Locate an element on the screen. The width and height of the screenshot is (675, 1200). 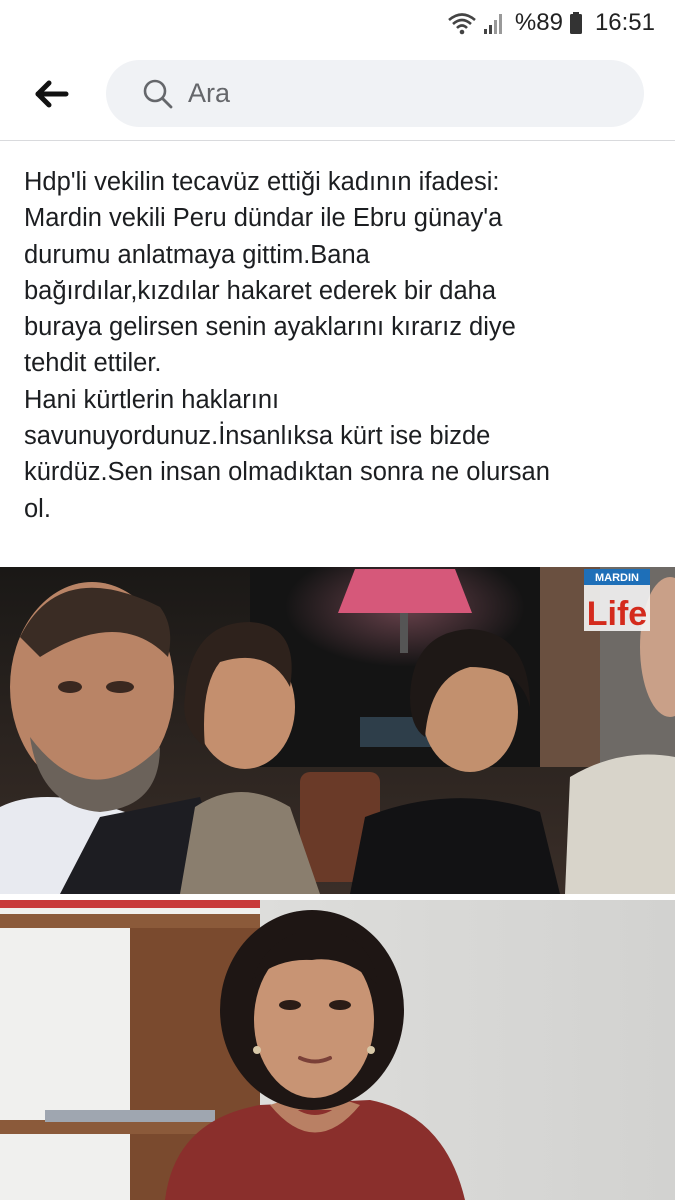
post-line: Hani kürtlerin haklarını is located at coordinates (152, 399).